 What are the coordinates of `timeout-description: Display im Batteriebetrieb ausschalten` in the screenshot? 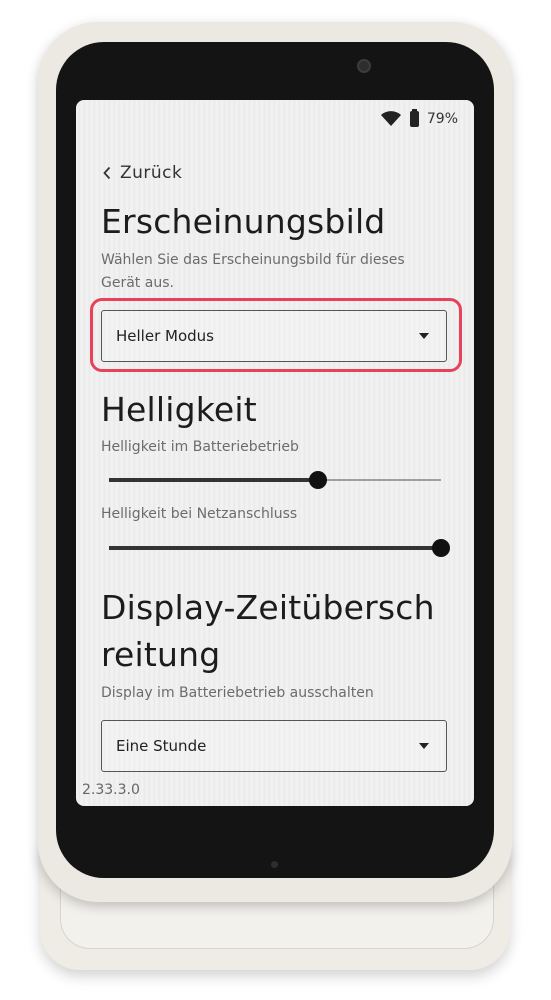 It's located at (237, 693).